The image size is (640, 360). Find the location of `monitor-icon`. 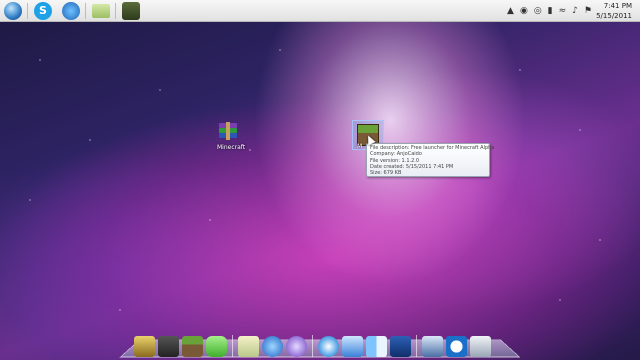

monitor-icon is located at coordinates (432, 346).